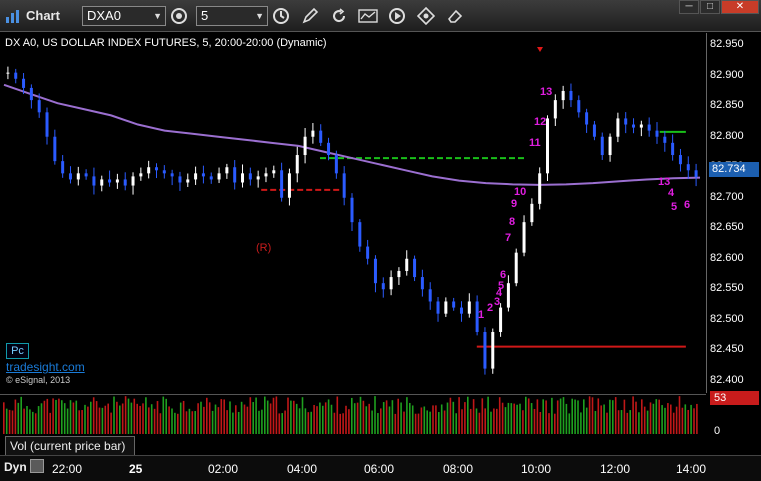 The height and width of the screenshot is (481, 761). Describe the element at coordinates (310, 16) in the screenshot. I see `draw-button` at that location.